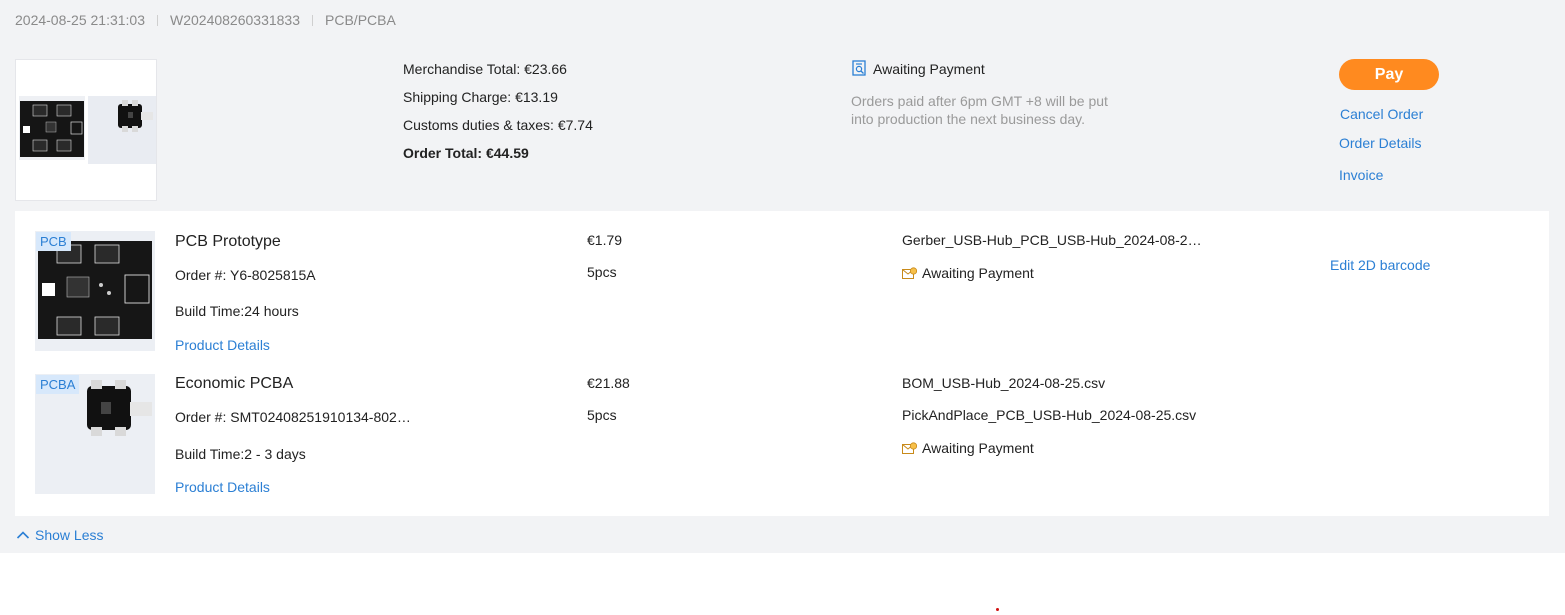 The image size is (1565, 615). What do you see at coordinates (1389, 74) in the screenshot?
I see `pay-button: Pay` at bounding box center [1389, 74].